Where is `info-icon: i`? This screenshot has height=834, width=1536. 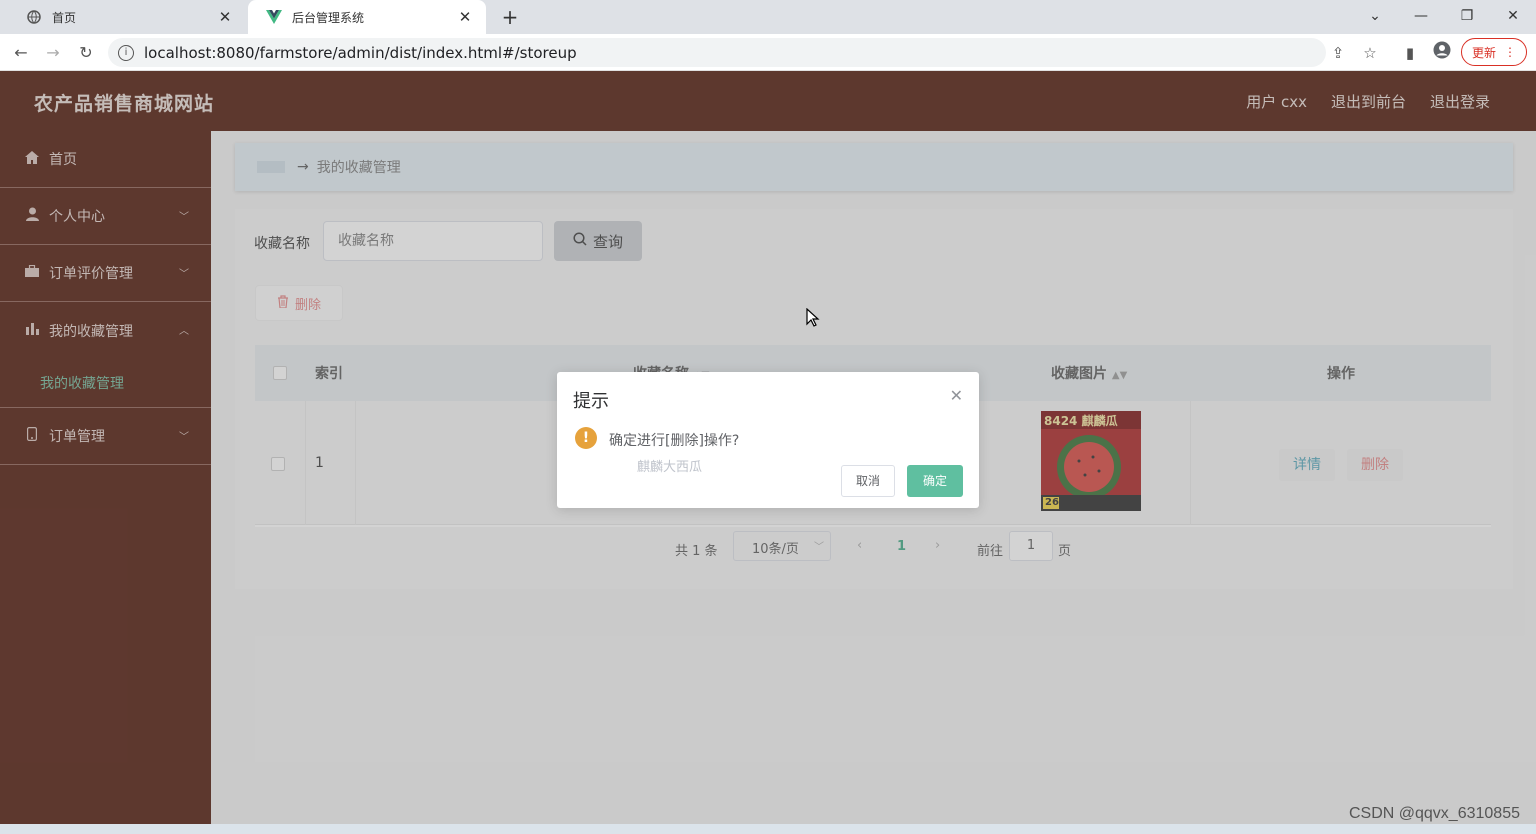 info-icon: i is located at coordinates (126, 52).